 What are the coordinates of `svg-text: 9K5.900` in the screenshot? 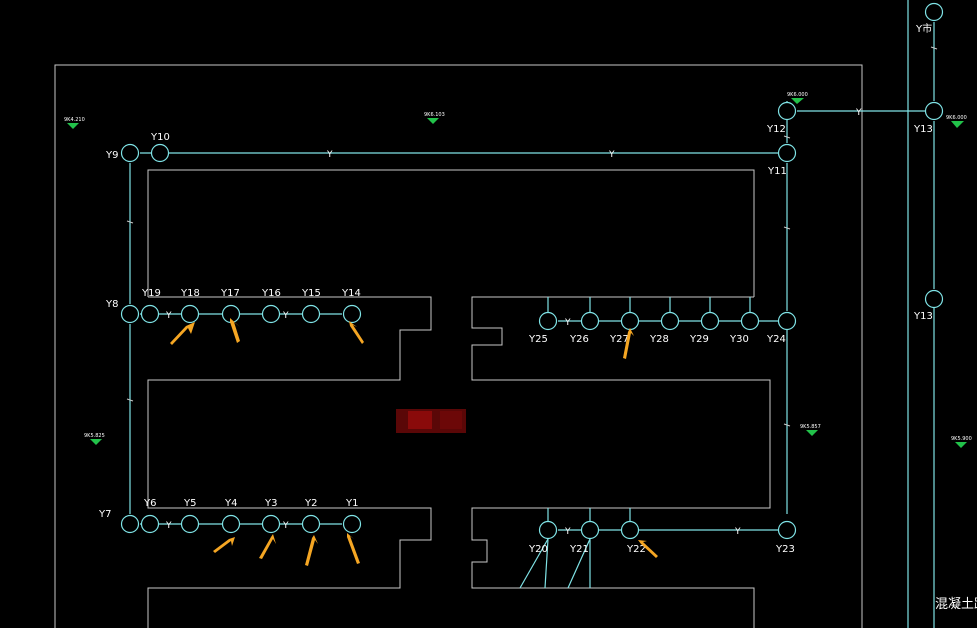 It's located at (961, 439).